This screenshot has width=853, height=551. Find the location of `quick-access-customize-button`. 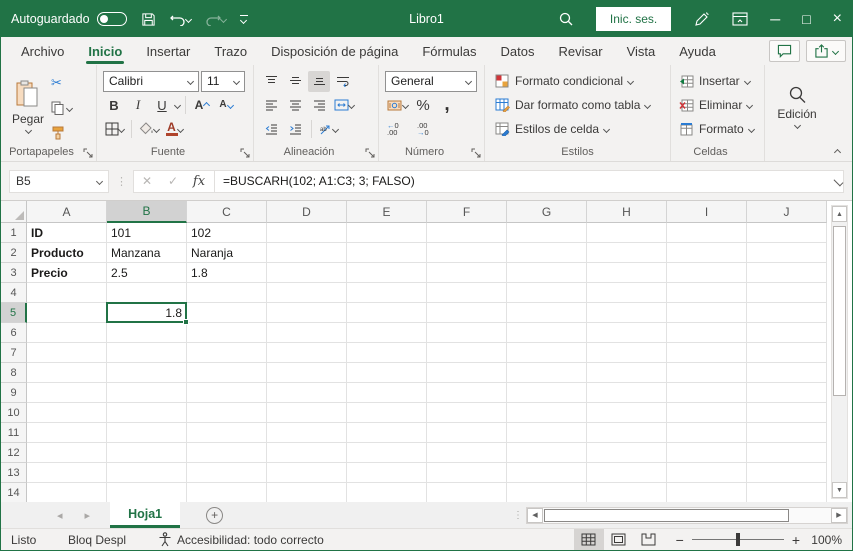

quick-access-customize-button is located at coordinates (243, 20).